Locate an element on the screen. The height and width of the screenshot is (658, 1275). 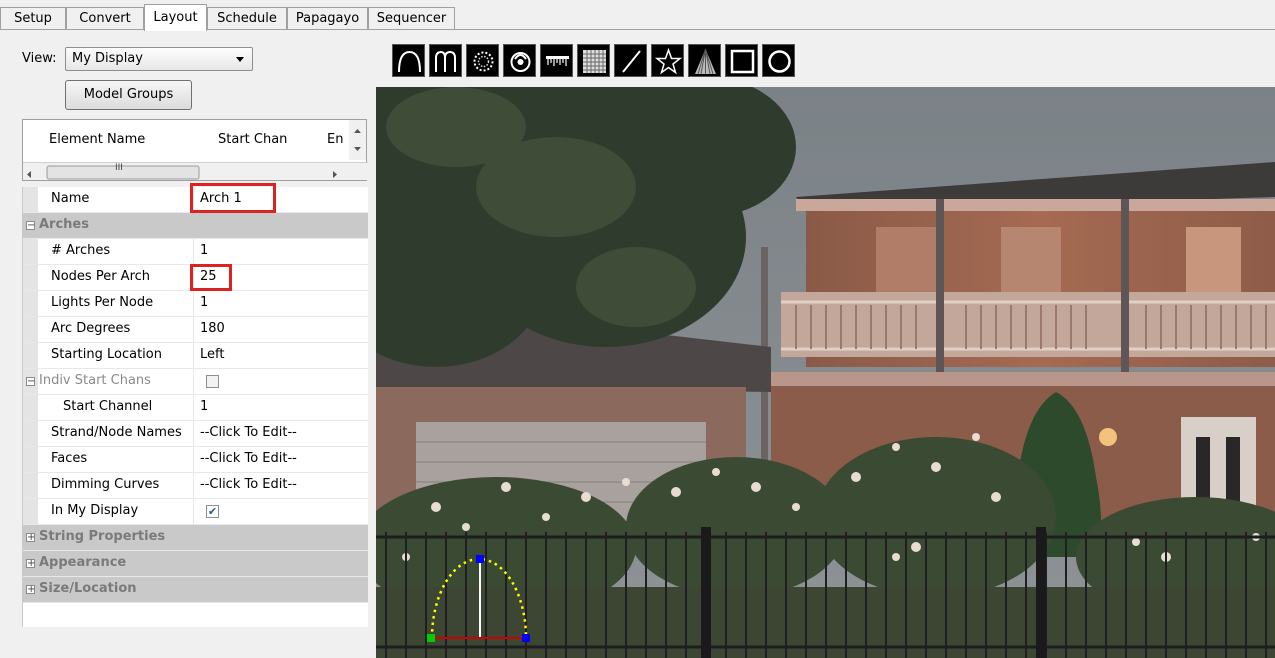
prop-row-indiv-start-chans: − Indiv Start Chans is located at coordinates (195, 382).